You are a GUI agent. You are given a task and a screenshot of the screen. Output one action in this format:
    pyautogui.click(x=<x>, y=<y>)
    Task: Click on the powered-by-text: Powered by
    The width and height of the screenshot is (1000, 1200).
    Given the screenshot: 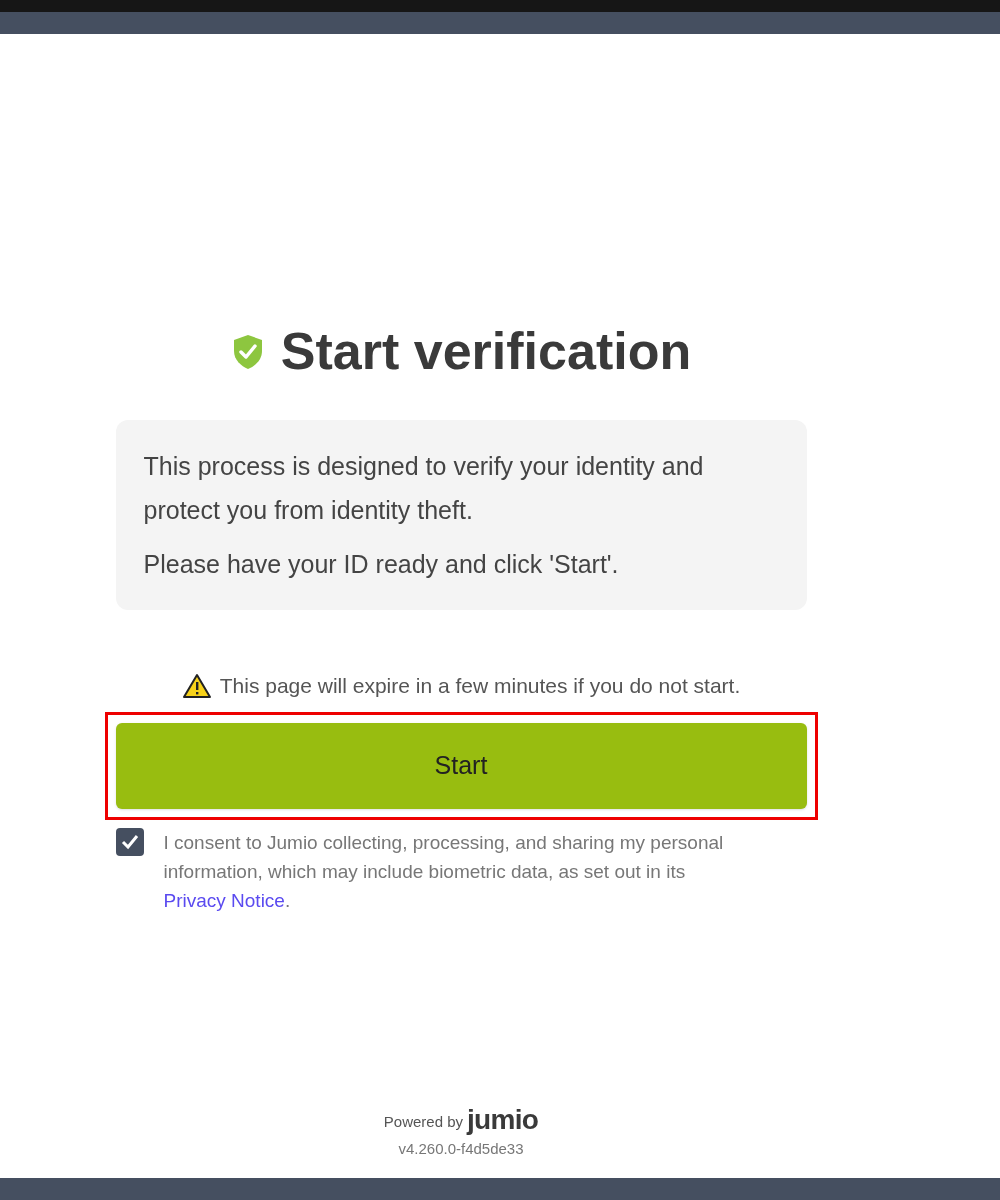 What is the action you would take?
    pyautogui.click(x=423, y=1122)
    